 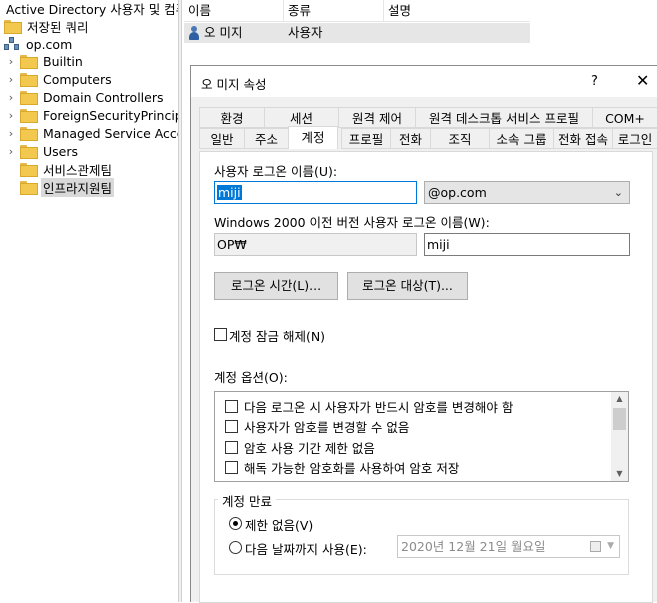 What do you see at coordinates (619, 474) in the screenshot?
I see `scroll-down-icon: ▼` at bounding box center [619, 474].